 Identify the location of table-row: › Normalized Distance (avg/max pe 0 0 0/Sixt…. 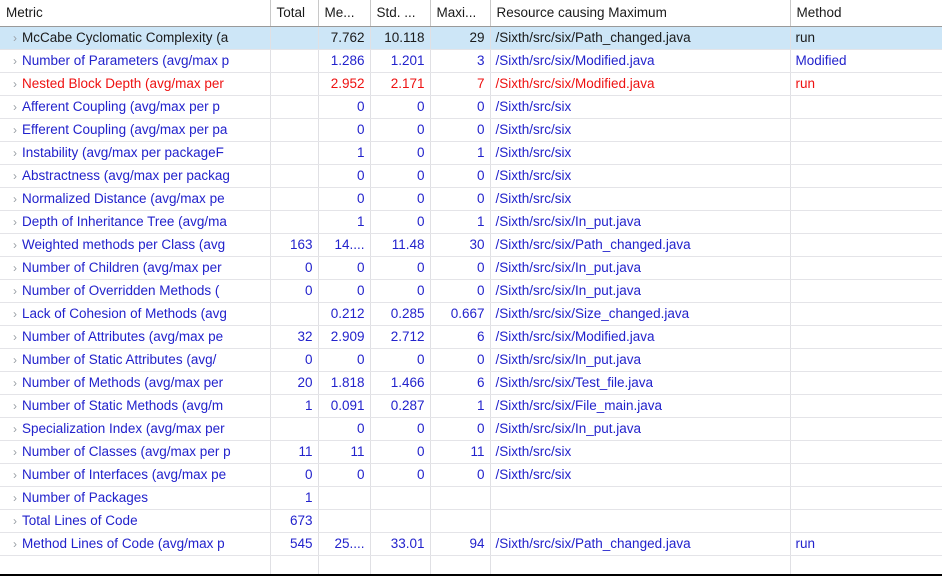
(471, 199).